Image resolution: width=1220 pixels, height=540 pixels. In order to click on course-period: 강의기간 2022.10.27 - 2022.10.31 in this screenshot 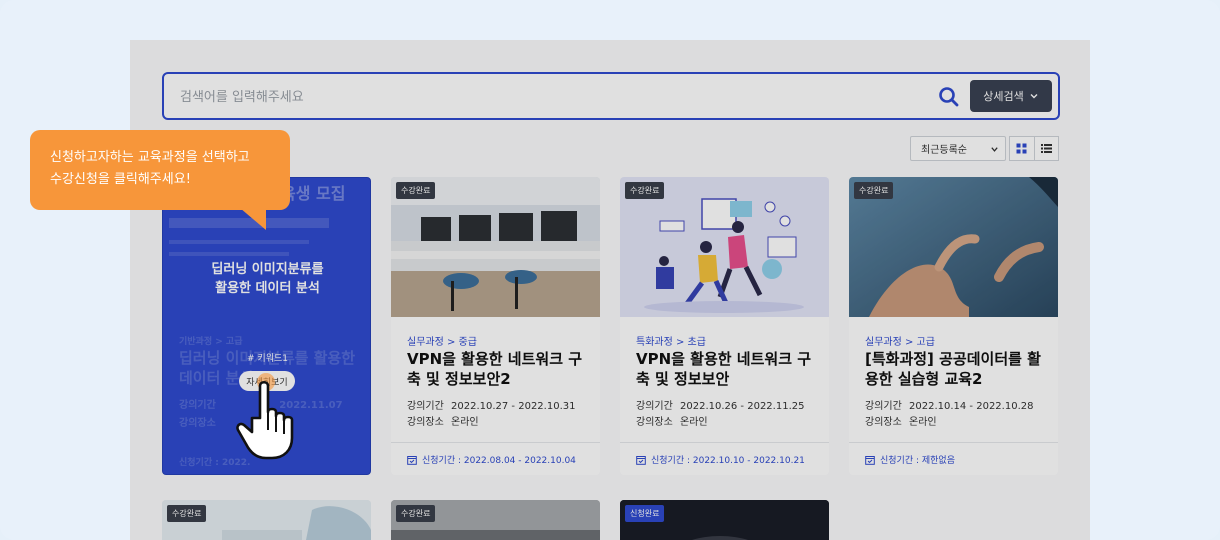, I will do `click(491, 404)`.